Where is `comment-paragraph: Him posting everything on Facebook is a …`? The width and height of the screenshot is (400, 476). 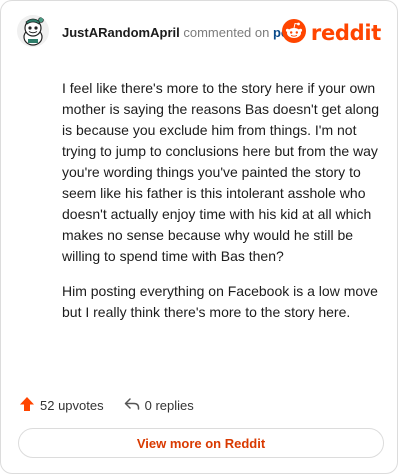 comment-paragraph: Him posting everything on Facebook is a … is located at coordinates (220, 301).